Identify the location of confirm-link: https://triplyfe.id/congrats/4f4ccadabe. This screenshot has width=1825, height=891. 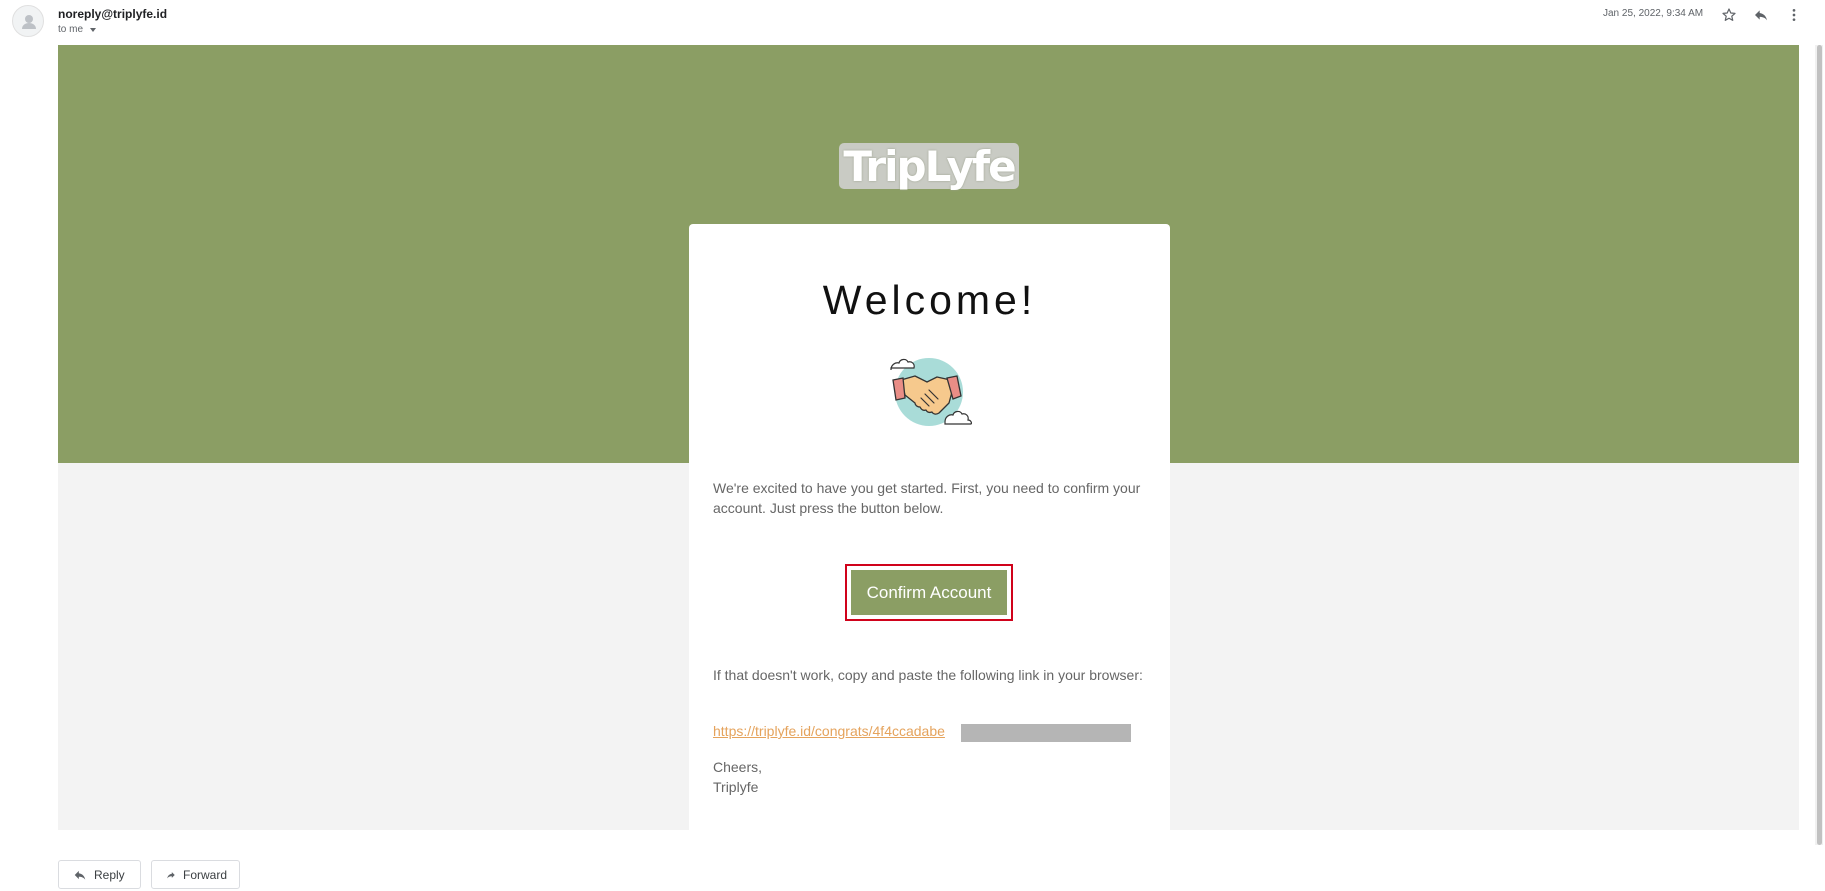
(829, 731).